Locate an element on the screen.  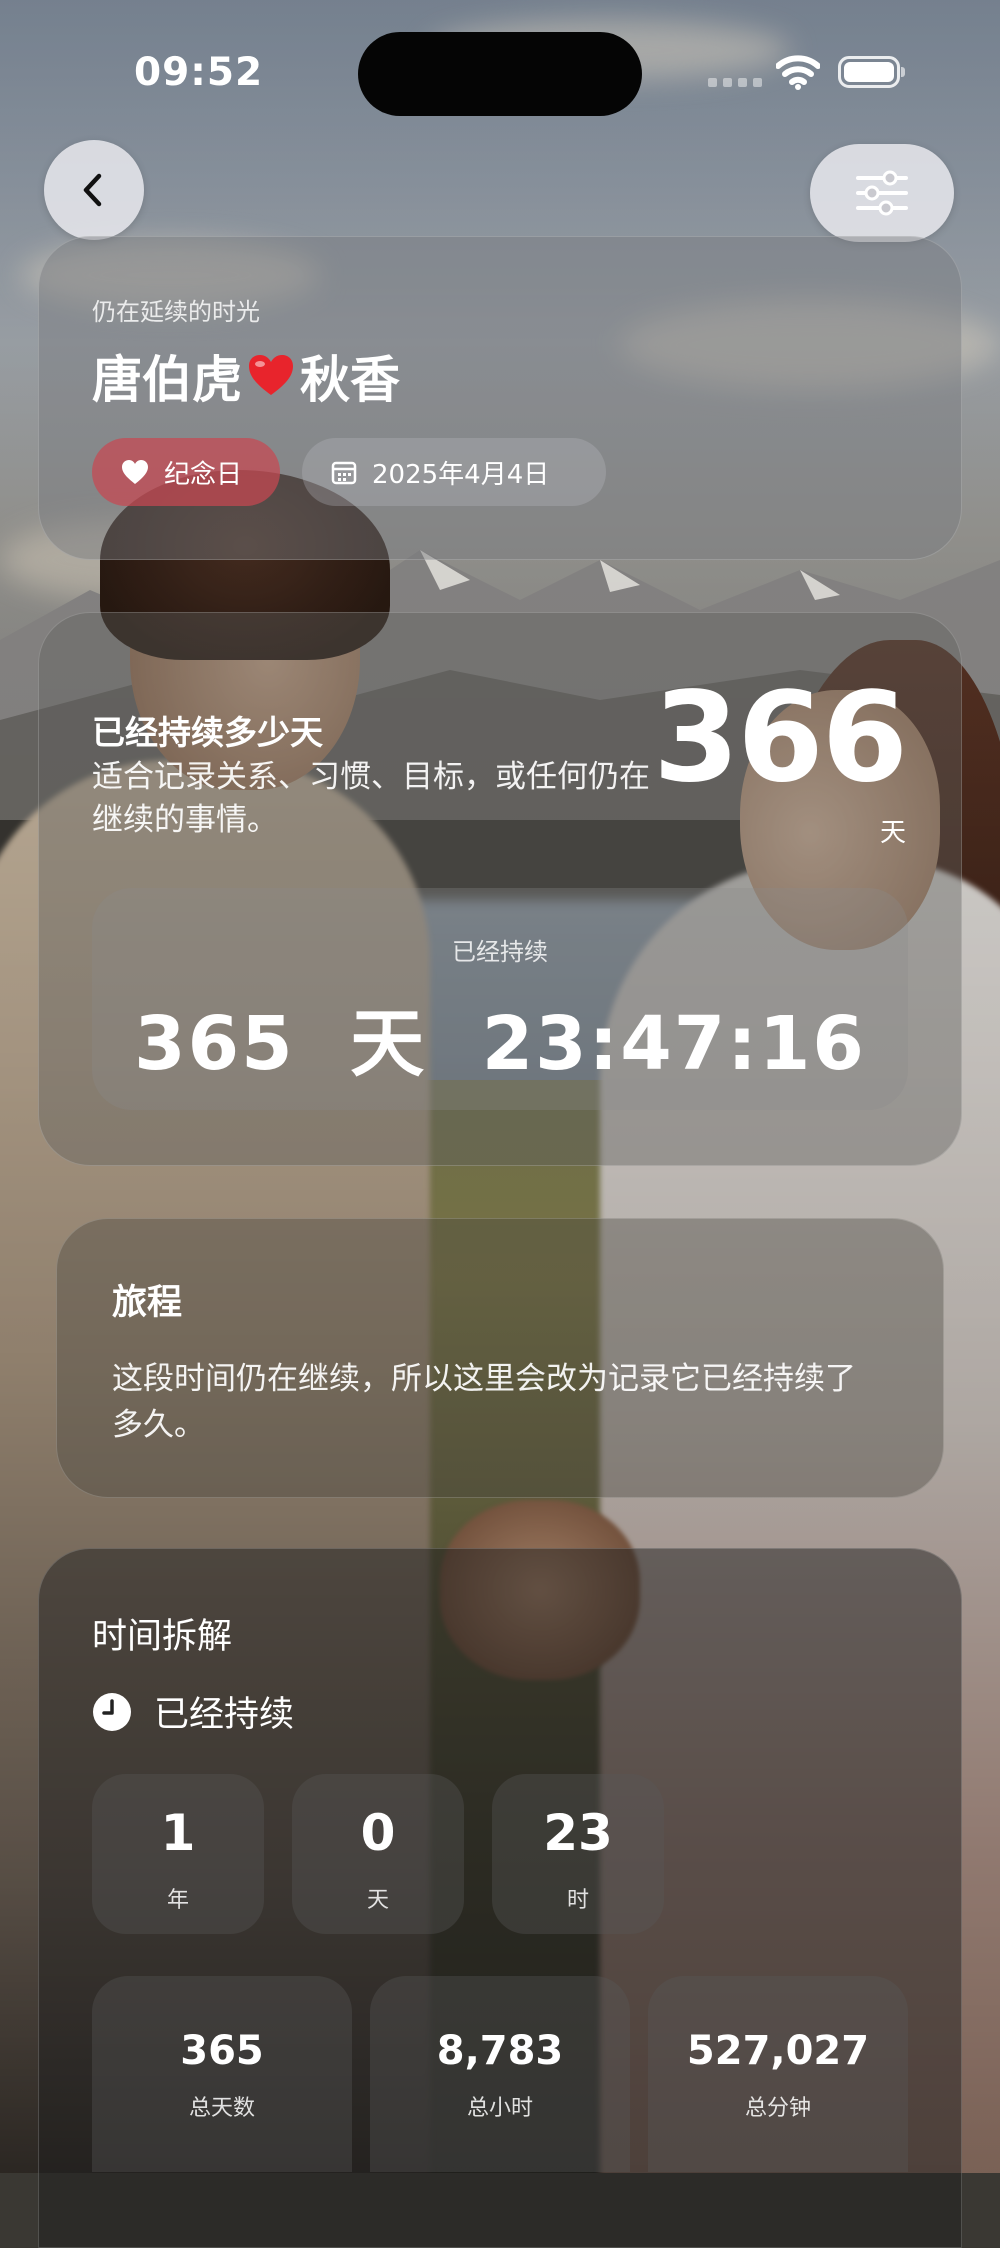
total-days-cell: 365 总天数 is located at coordinates (222, 2074).